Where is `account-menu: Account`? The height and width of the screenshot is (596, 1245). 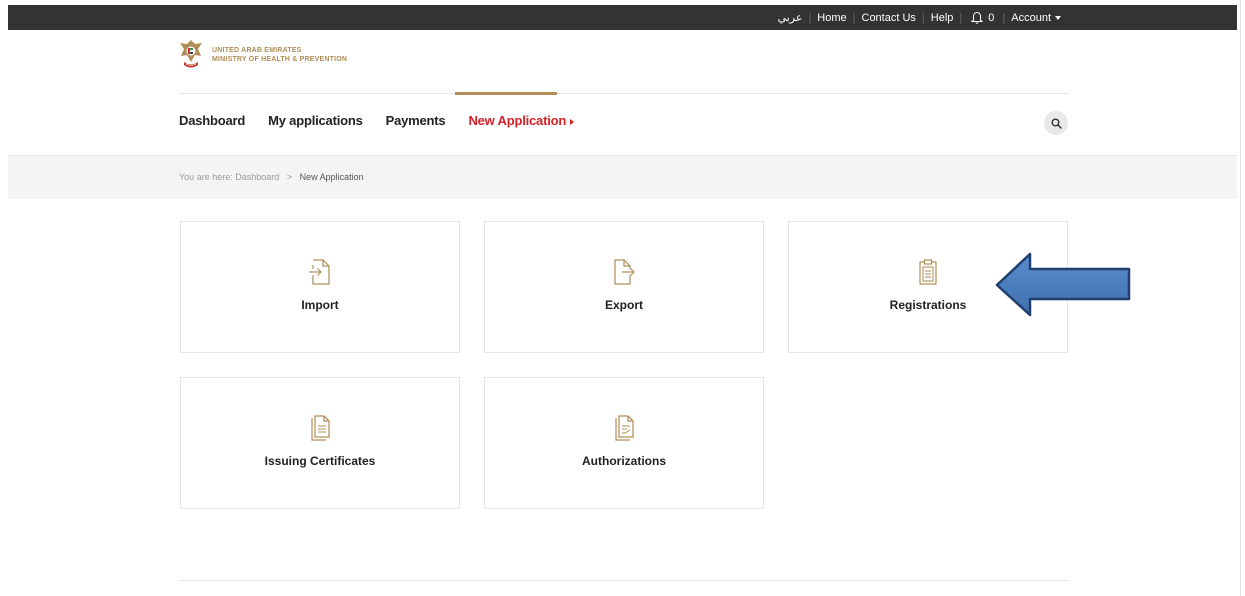
account-menu: Account is located at coordinates (1036, 18).